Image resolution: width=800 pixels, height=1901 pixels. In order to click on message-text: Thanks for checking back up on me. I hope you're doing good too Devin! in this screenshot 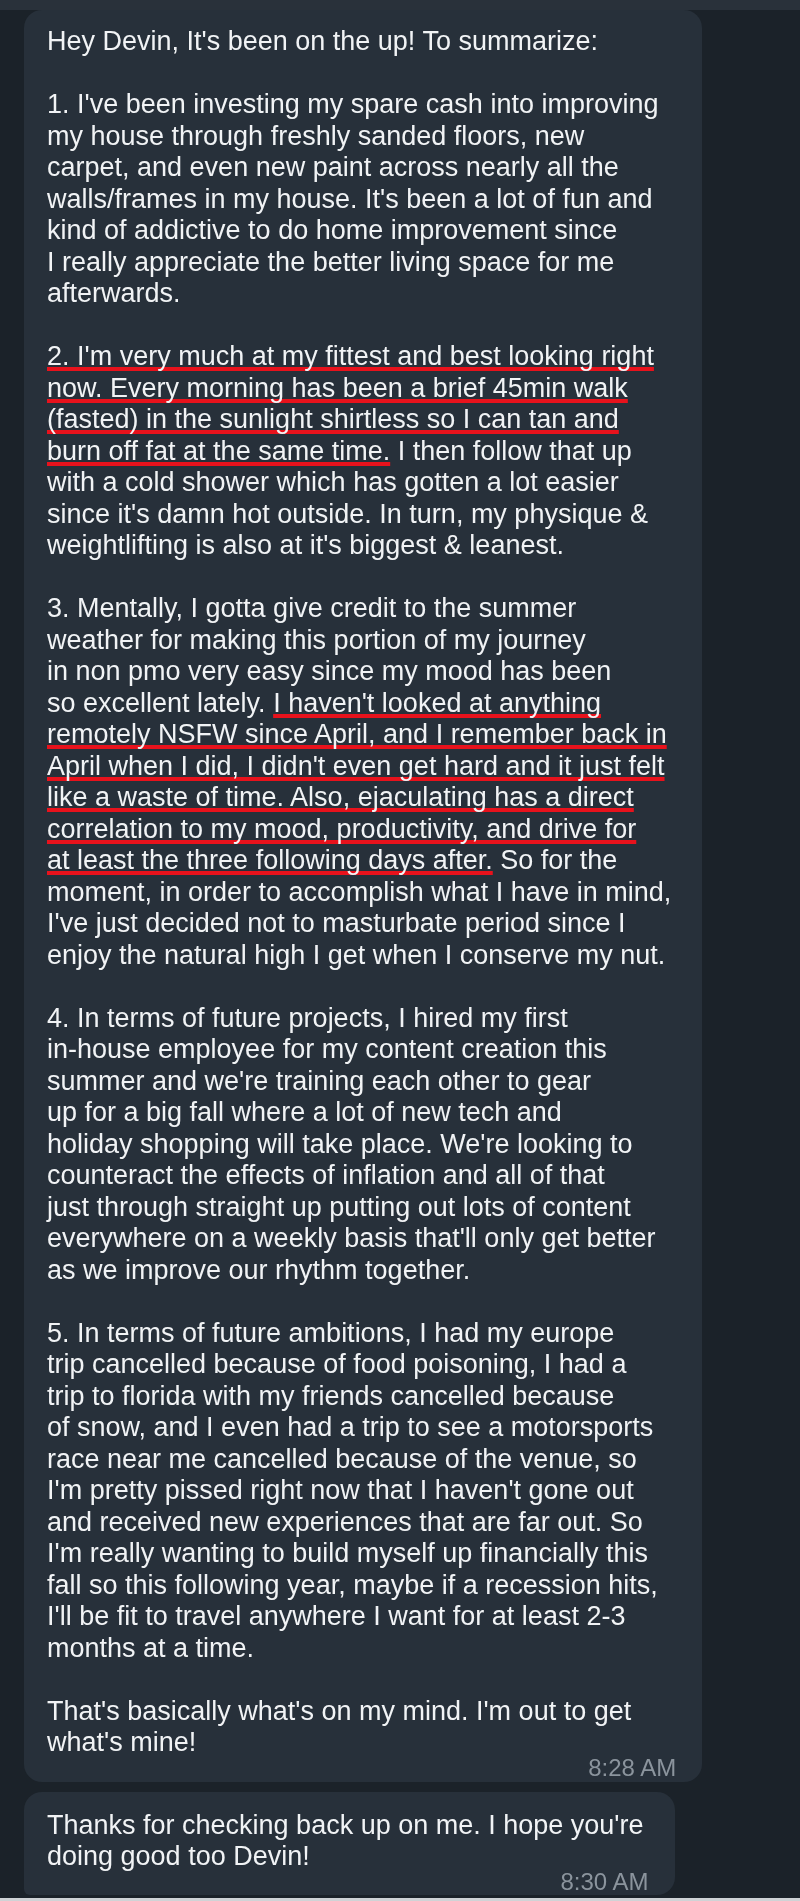, I will do `click(345, 1841)`.